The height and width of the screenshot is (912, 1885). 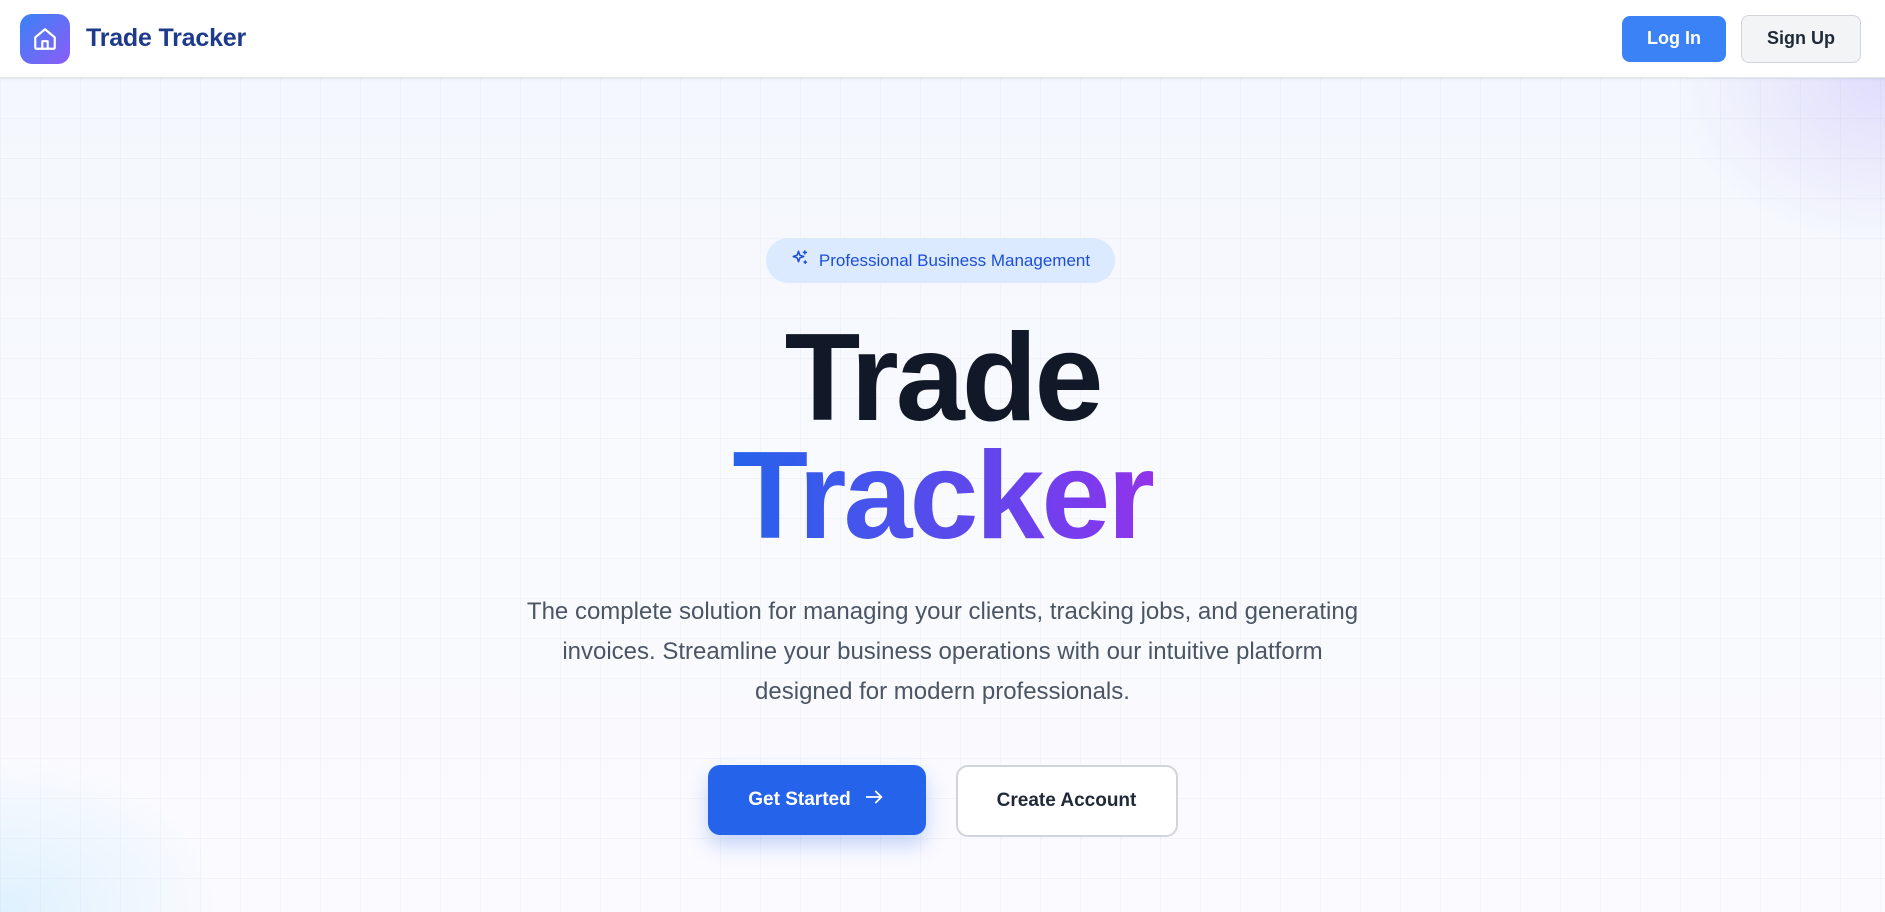 I want to click on login-button: Log In, so click(x=1674, y=38).